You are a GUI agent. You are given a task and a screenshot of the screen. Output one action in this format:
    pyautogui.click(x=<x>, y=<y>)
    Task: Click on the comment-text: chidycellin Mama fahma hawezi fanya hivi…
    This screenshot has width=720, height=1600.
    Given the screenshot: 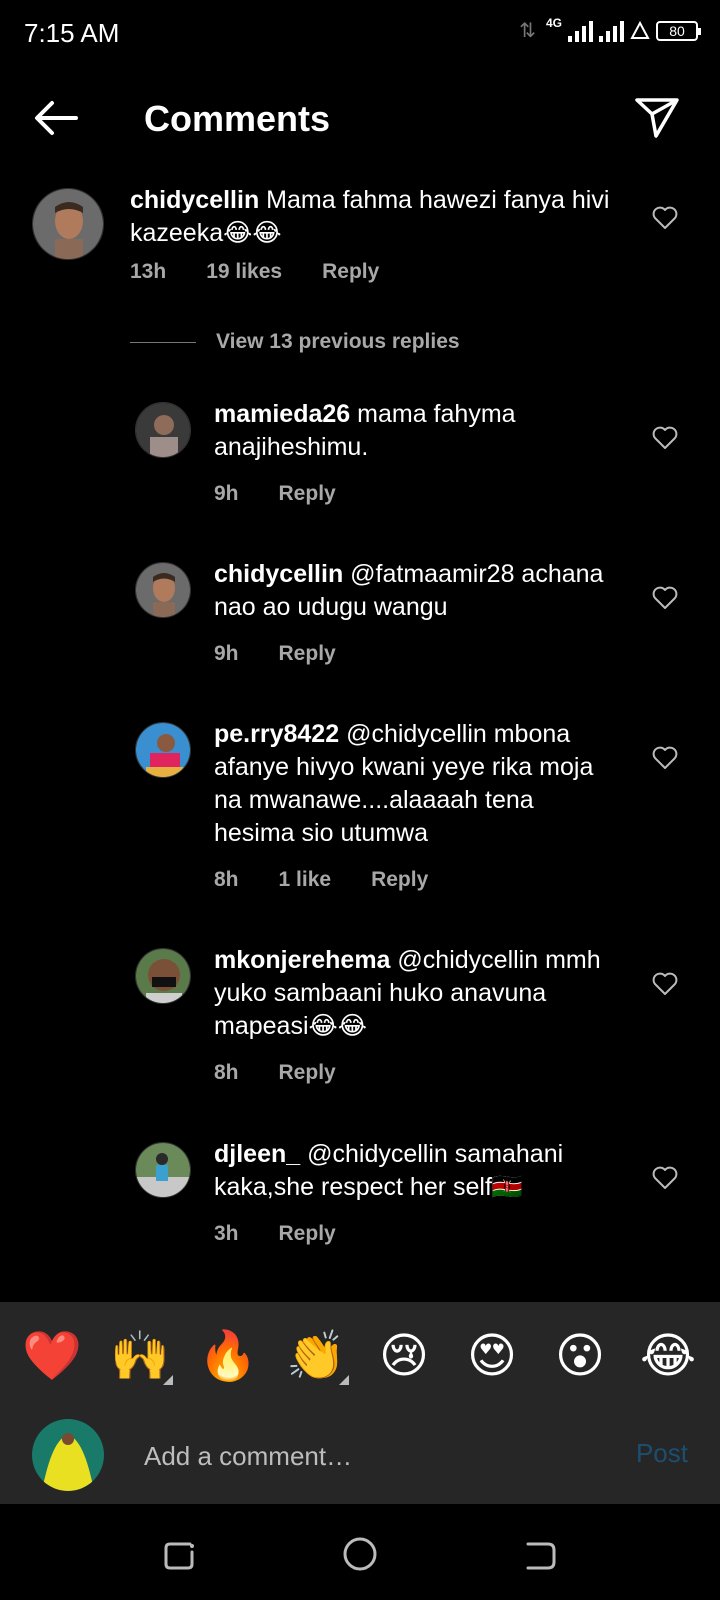 What is the action you would take?
    pyautogui.click(x=375, y=217)
    